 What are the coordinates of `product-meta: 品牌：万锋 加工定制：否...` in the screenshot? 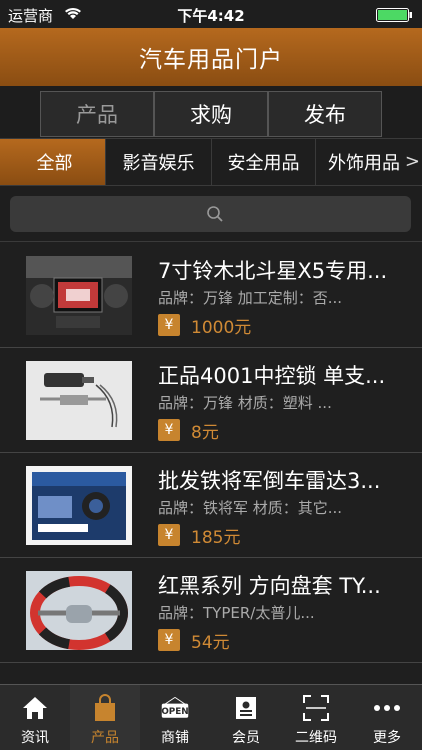 It's located at (250, 298).